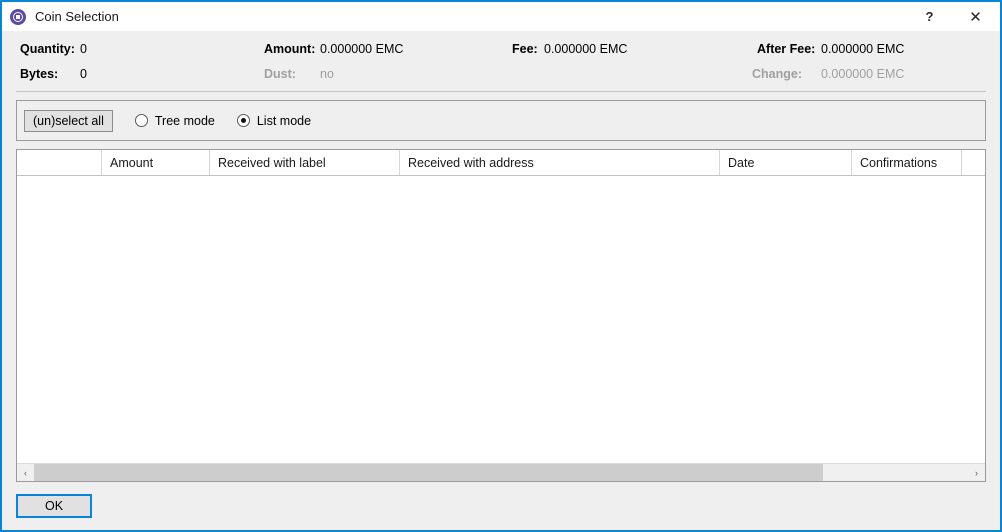  I want to click on list-mode-radio-dot, so click(243, 120).